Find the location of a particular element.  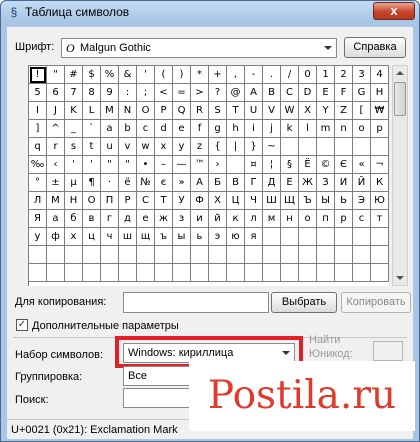

char-cell: Т is located at coordinates (164, 201).